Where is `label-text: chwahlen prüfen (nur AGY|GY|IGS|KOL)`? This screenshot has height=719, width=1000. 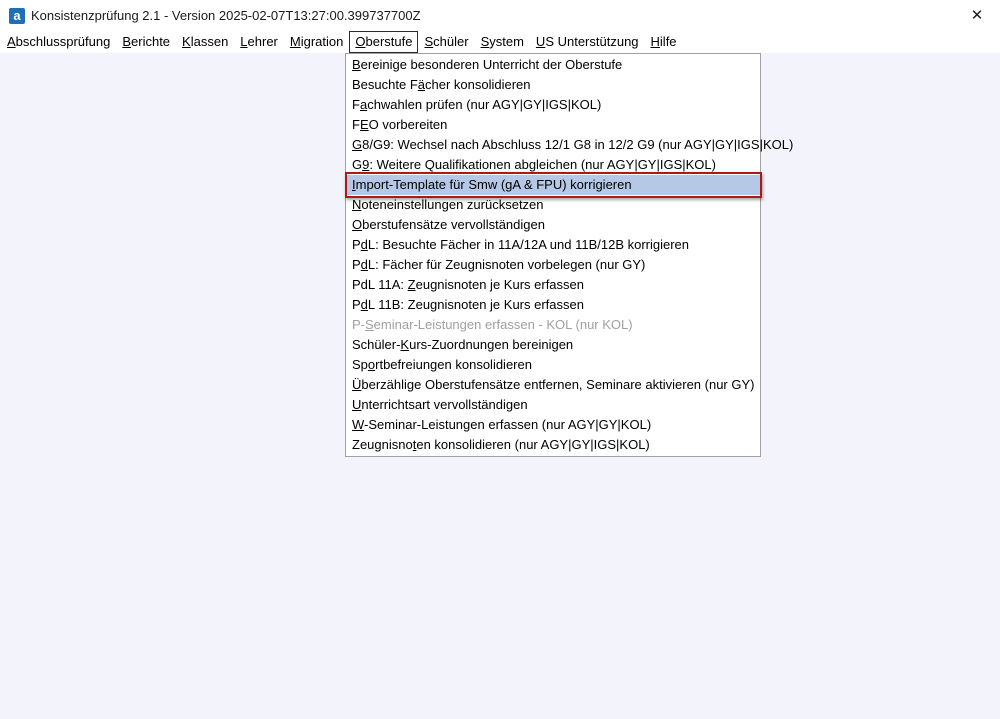 label-text: chwahlen prüfen (nur AGY|GY|IGS|KOL) is located at coordinates (484, 104).